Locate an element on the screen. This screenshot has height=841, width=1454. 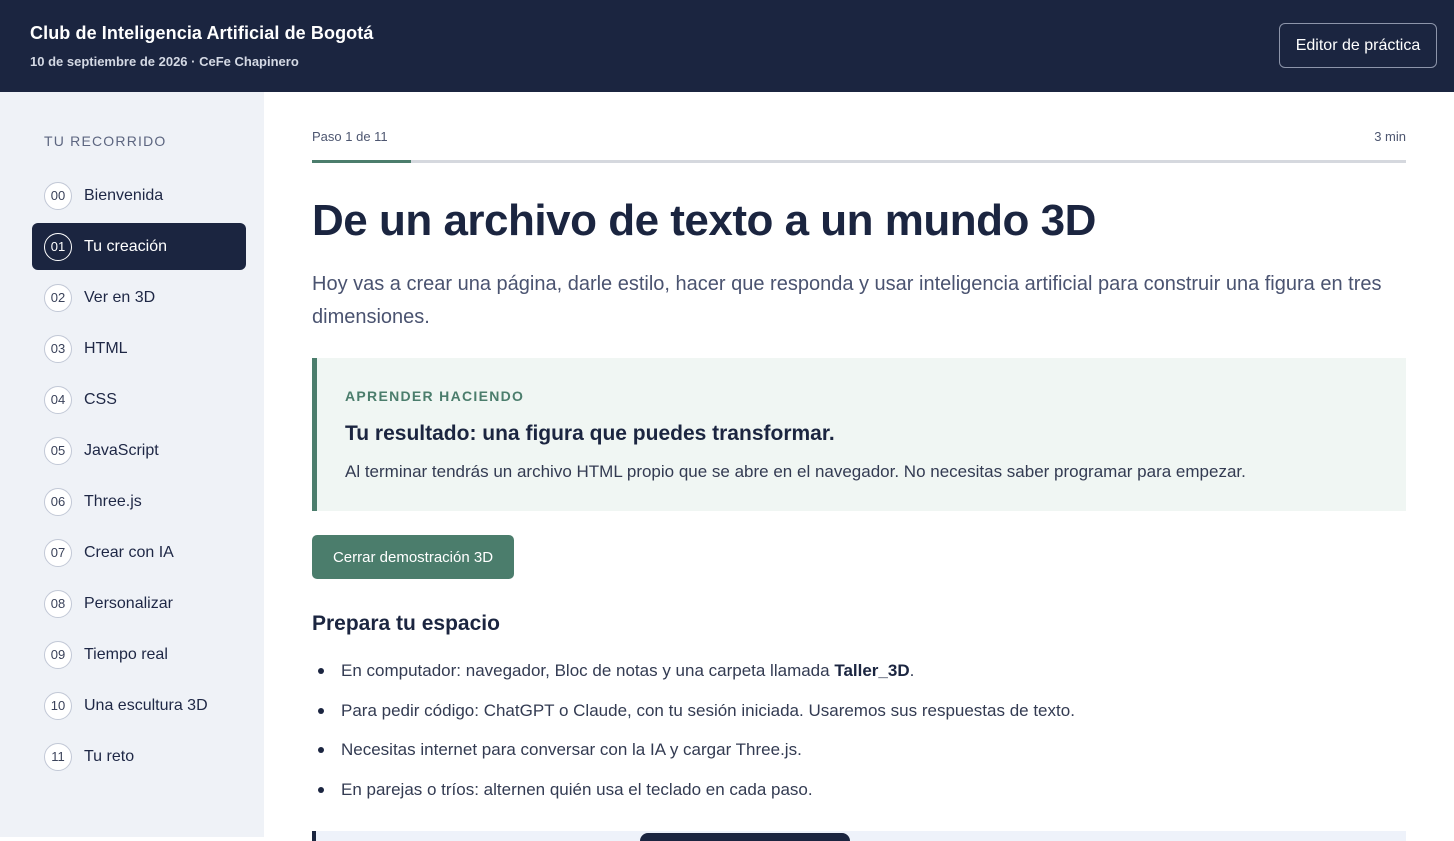
step-number-badge: 04 is located at coordinates (58, 399).